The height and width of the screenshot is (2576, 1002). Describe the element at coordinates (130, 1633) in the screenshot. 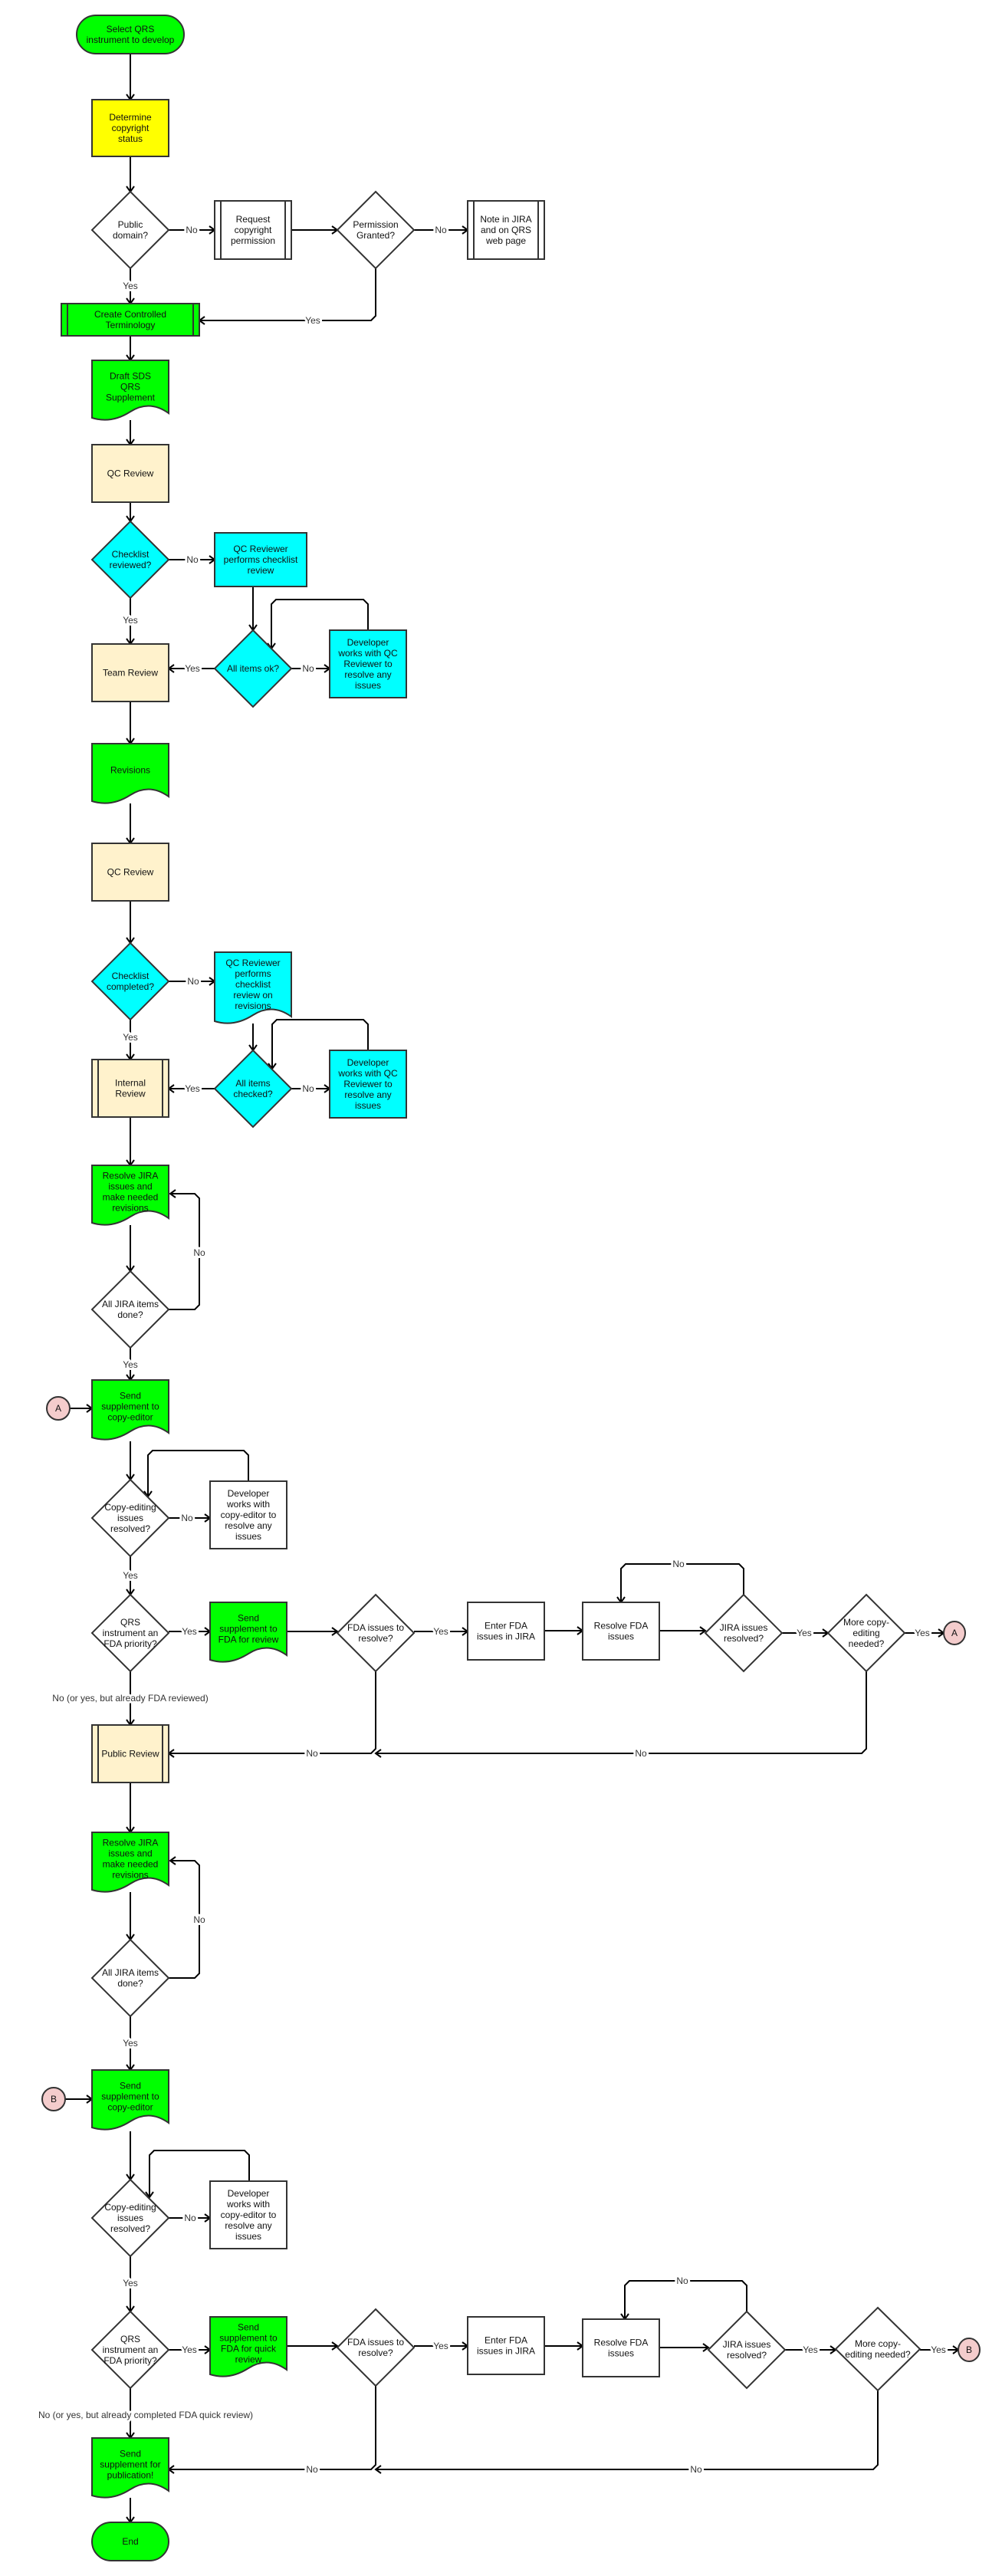

I see `flow-node-prio1: QRS instrument an FDA priority?` at that location.